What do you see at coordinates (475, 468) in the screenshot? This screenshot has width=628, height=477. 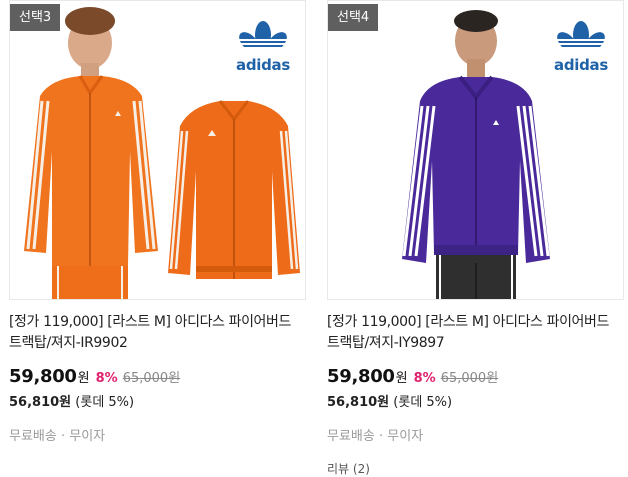 I see `review-count: 리뷰 (2)` at bounding box center [475, 468].